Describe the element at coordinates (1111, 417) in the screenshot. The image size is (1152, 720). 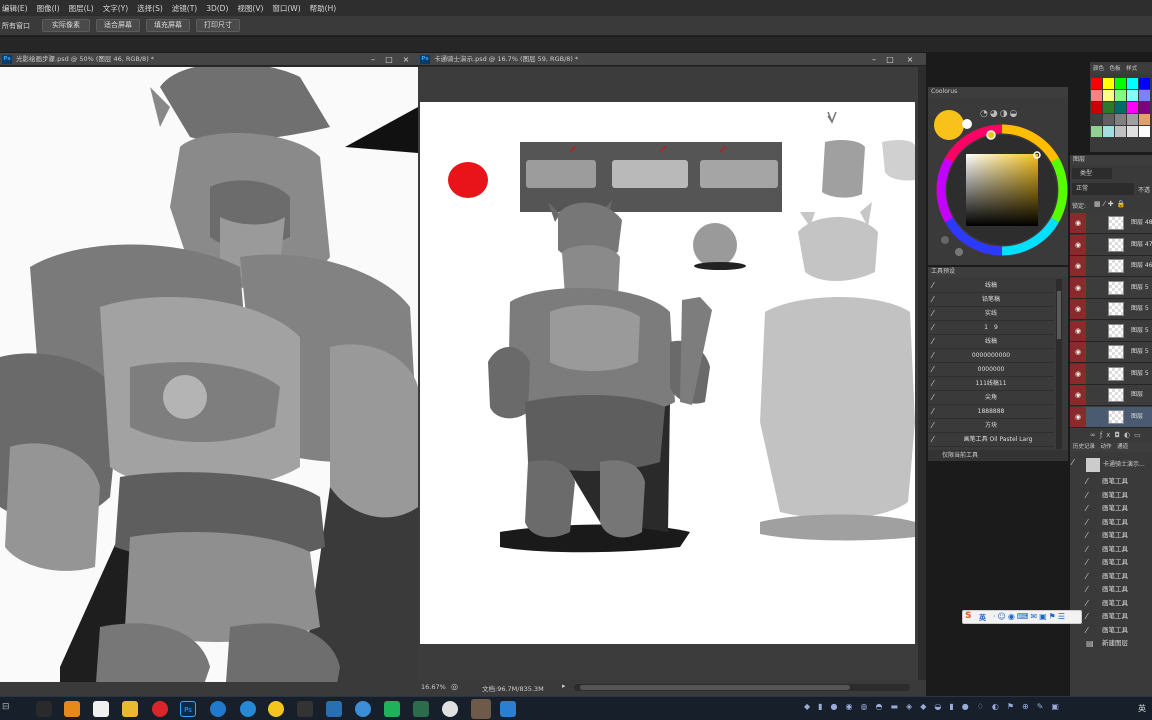
I see `layer-row-selected: ◉ 图层` at that location.